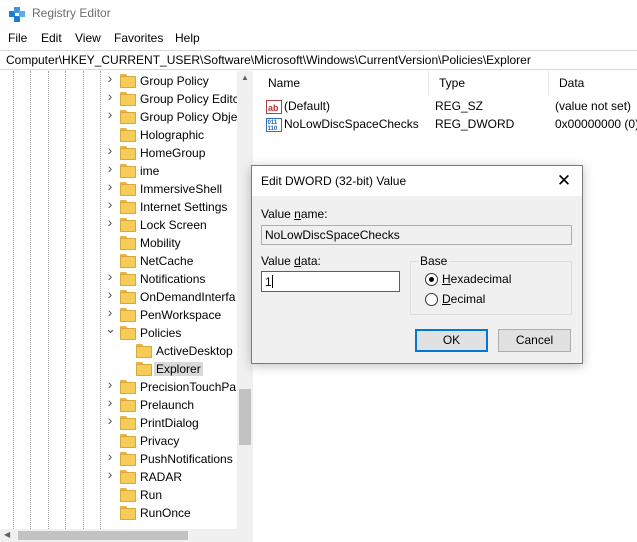  I want to click on tree-item: Holographic, so click(120, 135).